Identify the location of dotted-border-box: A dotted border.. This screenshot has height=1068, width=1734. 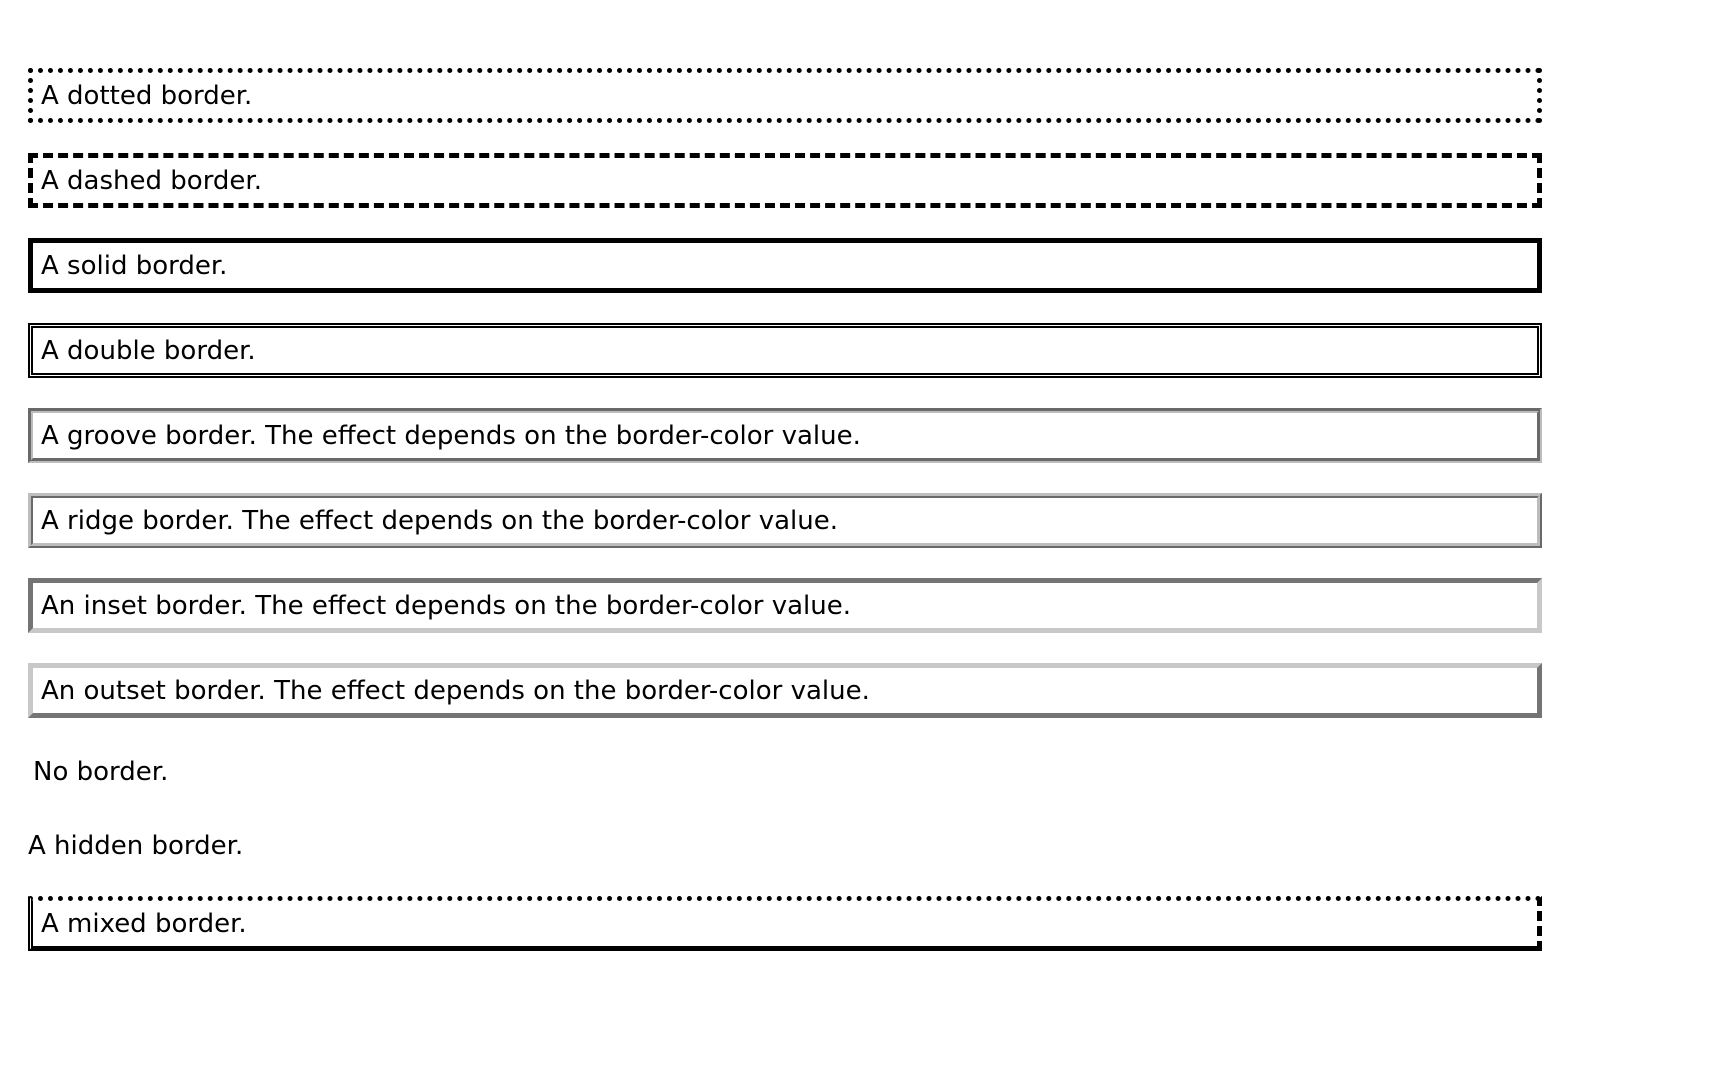
(785, 95).